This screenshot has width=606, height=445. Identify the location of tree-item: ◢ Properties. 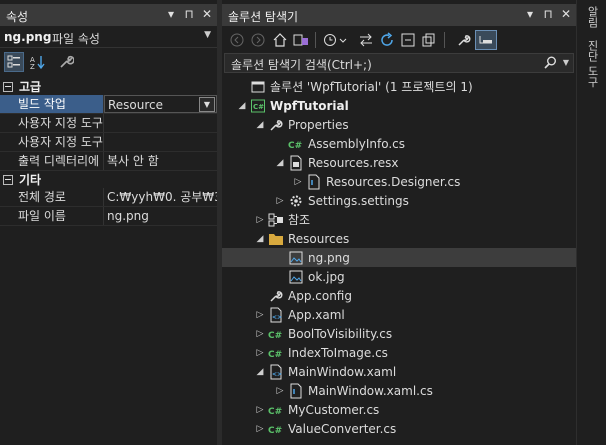
(301, 124).